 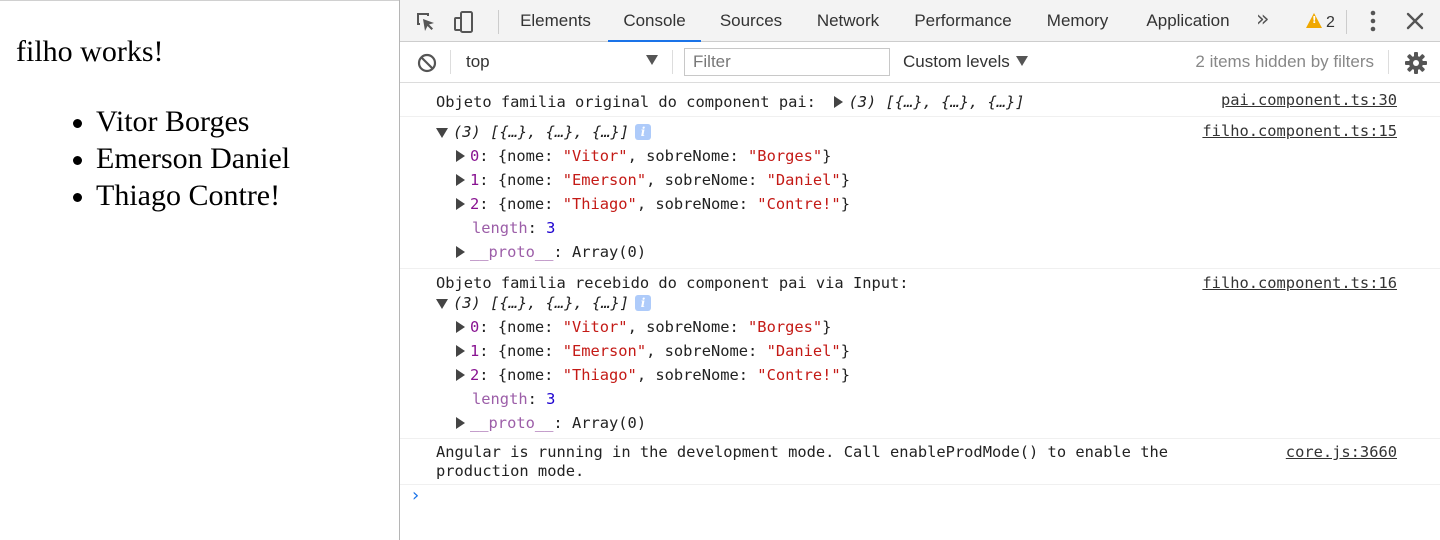 I want to click on clear-console-icon, so click(x=427, y=63).